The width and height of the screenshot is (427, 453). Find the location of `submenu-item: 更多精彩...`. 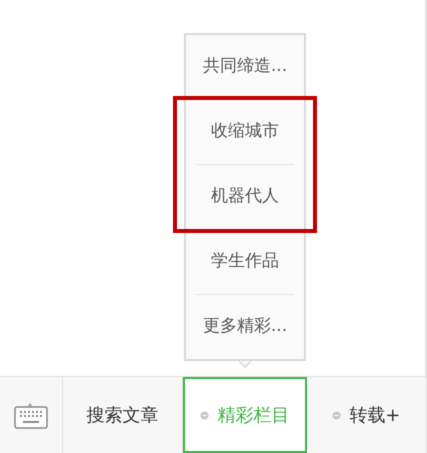

submenu-item: 更多精彩... is located at coordinates (245, 327).